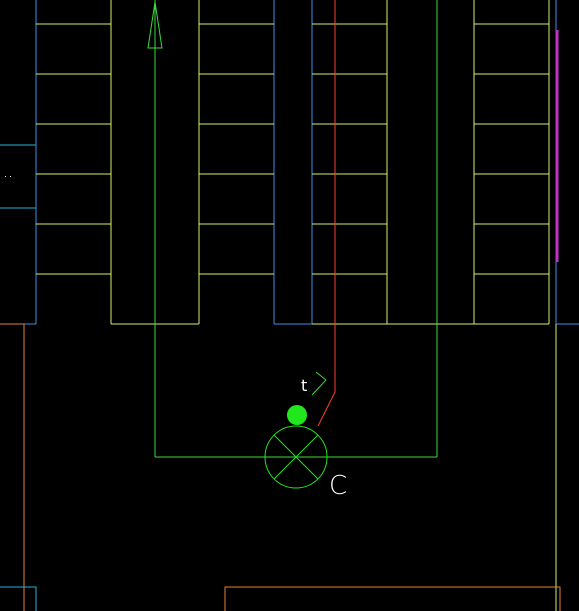 The width and height of the screenshot is (579, 611). Describe the element at coordinates (338, 486) in the screenshot. I see `c-label: C` at that location.